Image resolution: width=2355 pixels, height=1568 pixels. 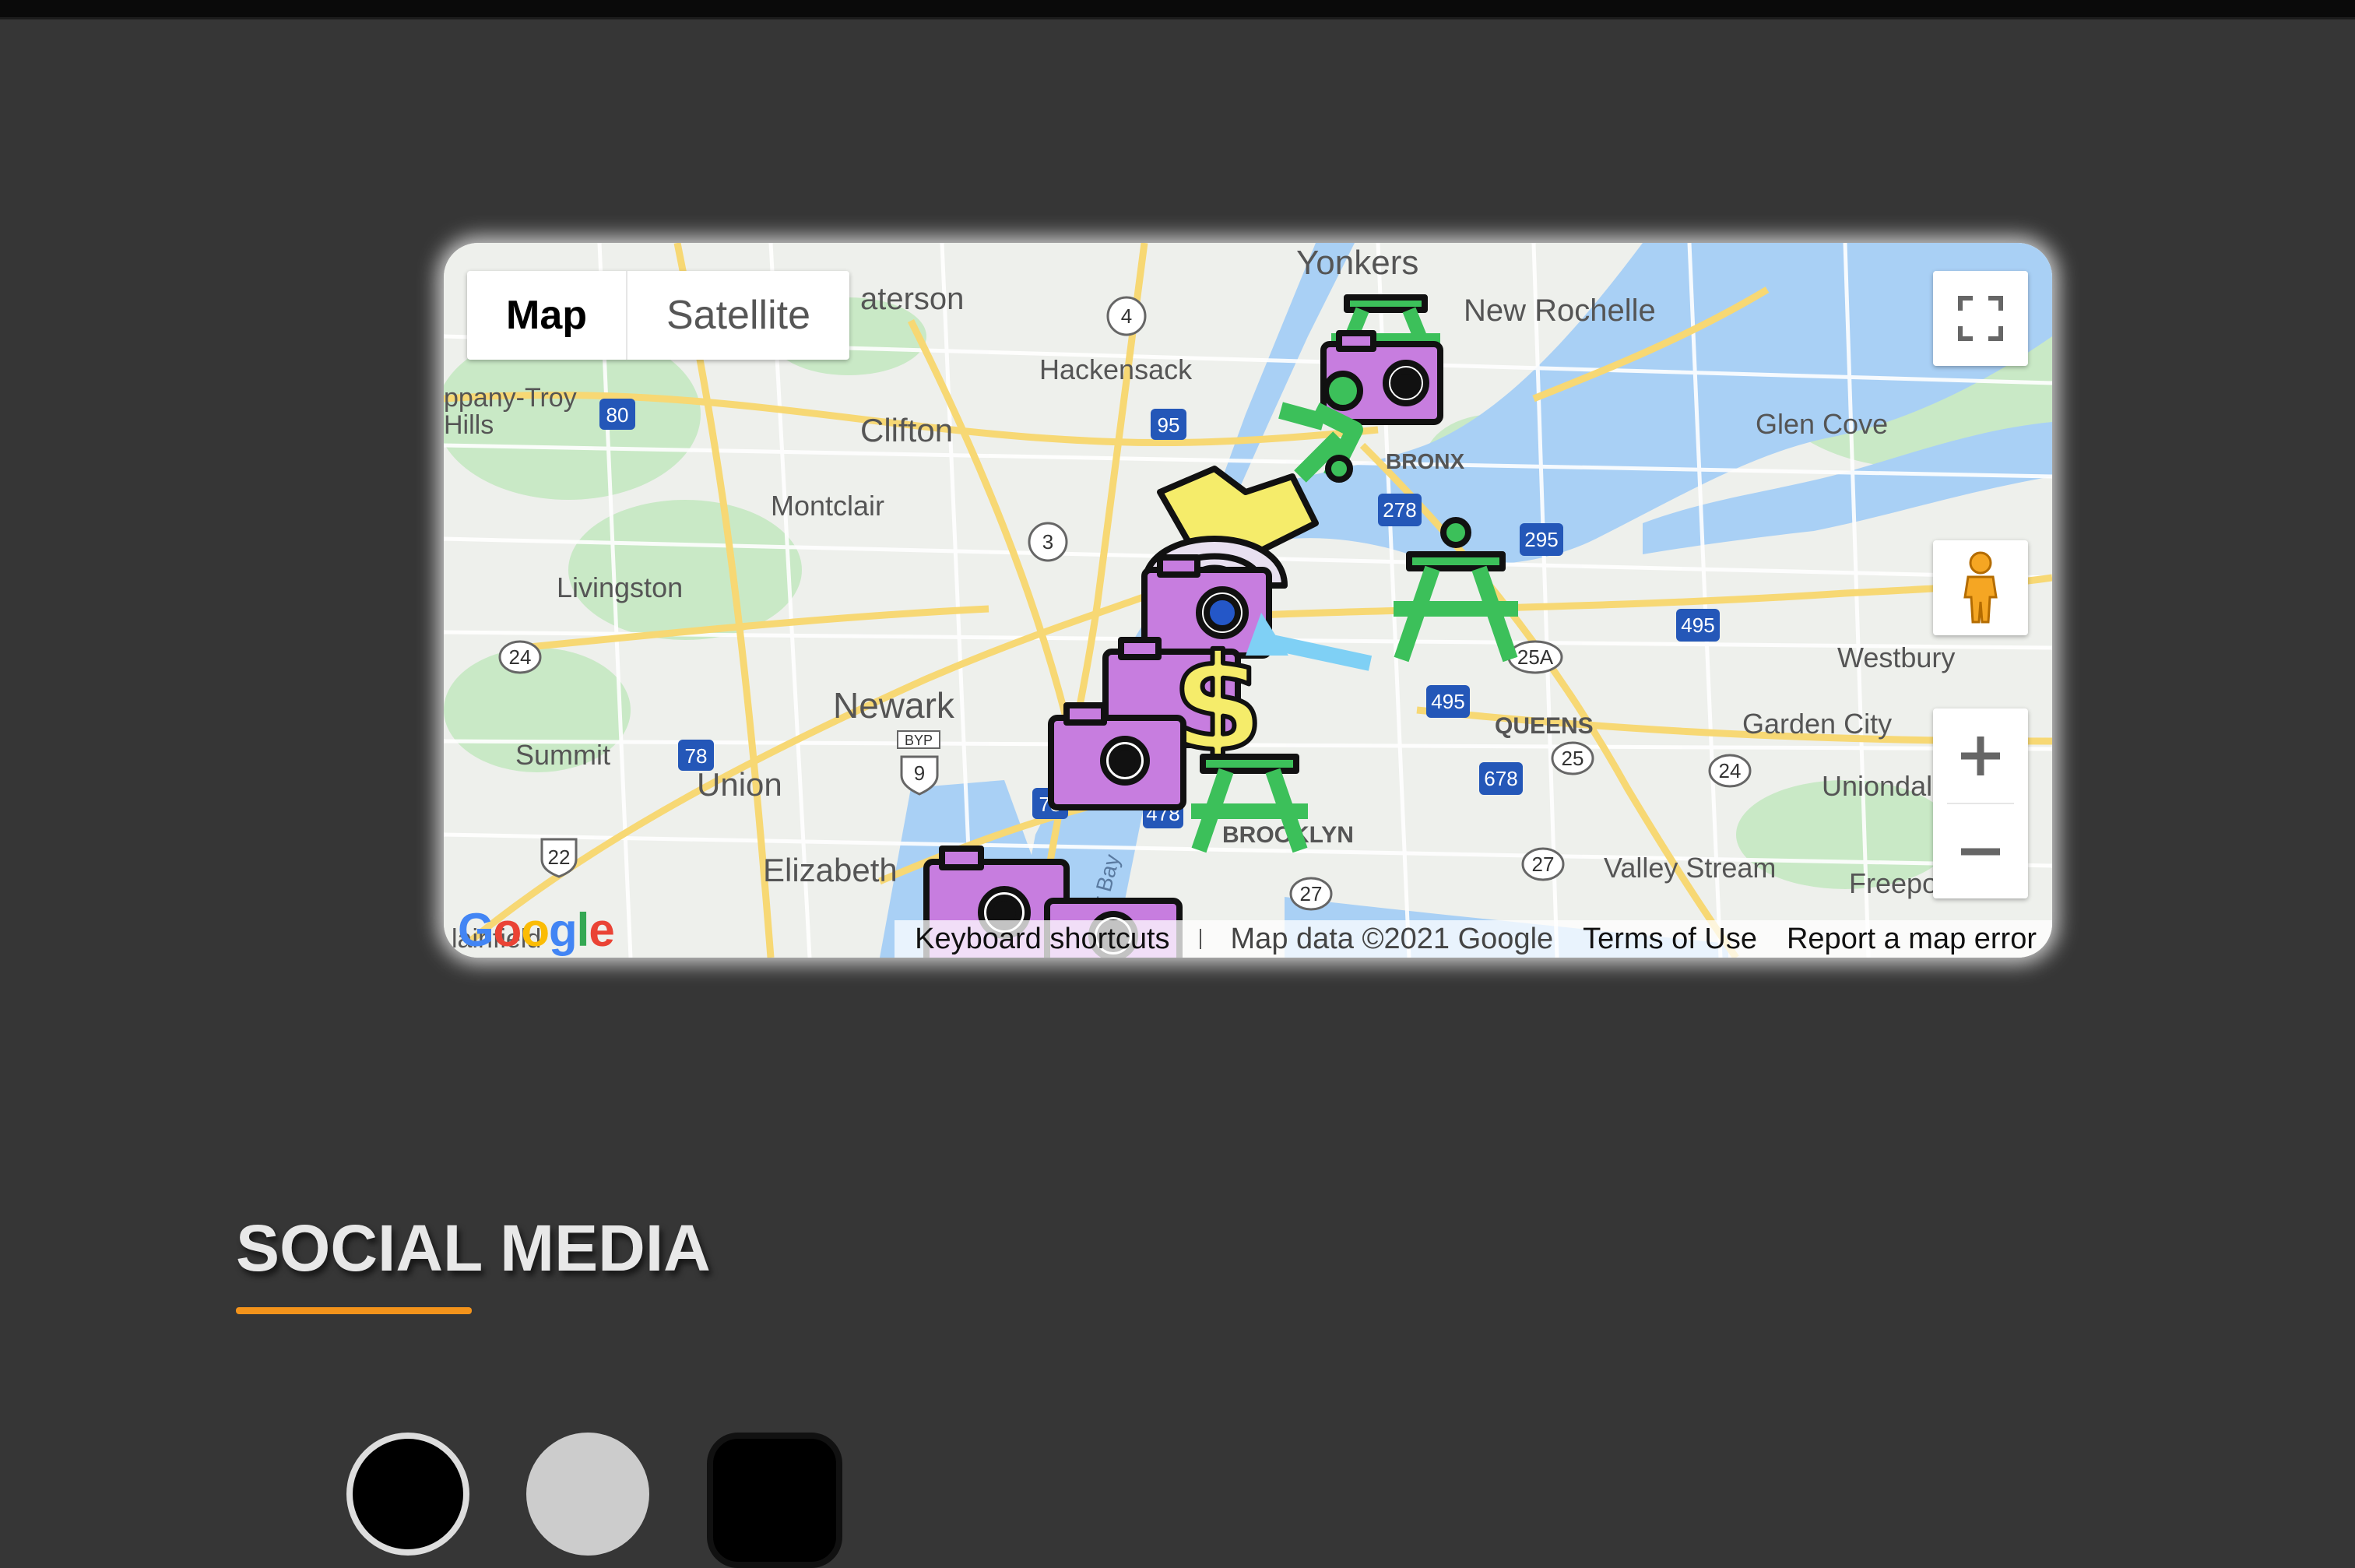 I want to click on map-type-control: Map Satellite, so click(x=658, y=315).